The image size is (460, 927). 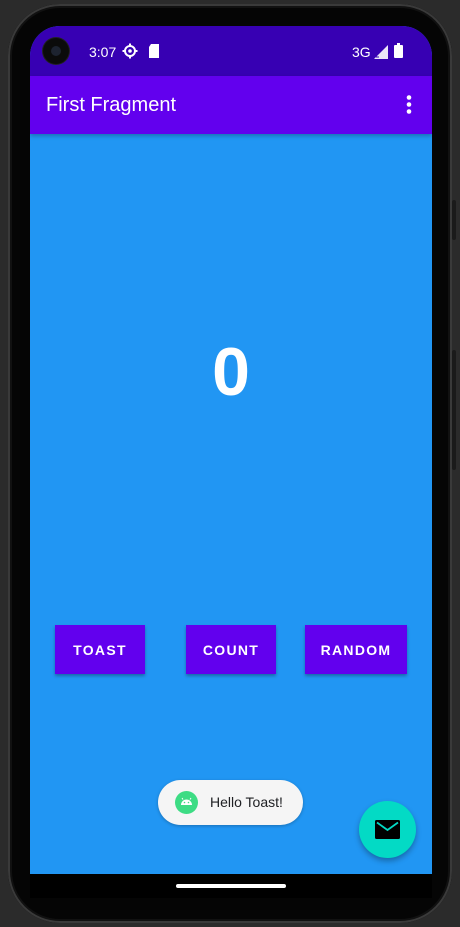 I want to click on toast-popup: Hello Toast!, so click(x=230, y=802).